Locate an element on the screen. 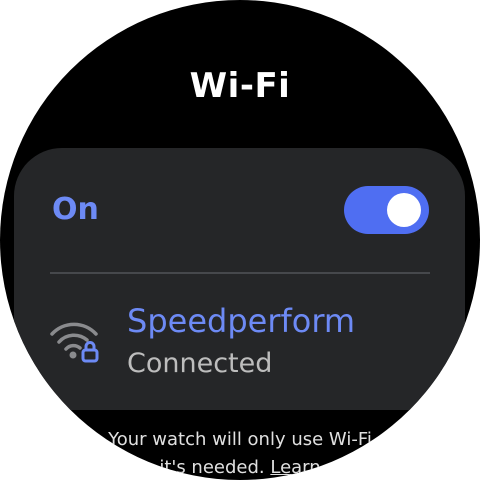  learn-more-link: Learn is located at coordinates (295, 467).